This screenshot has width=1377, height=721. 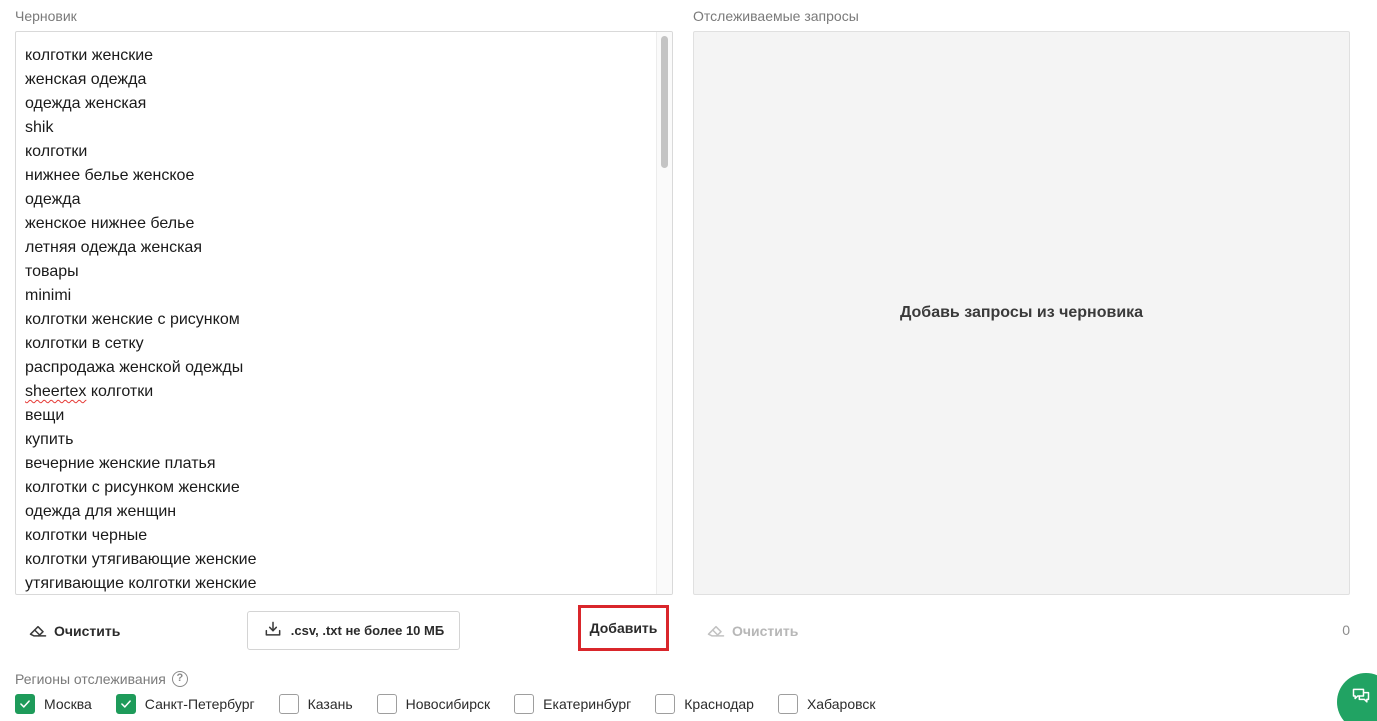 I want to click on tracked-empty-message: Добавь запросы из черновика, so click(x=1021, y=312).